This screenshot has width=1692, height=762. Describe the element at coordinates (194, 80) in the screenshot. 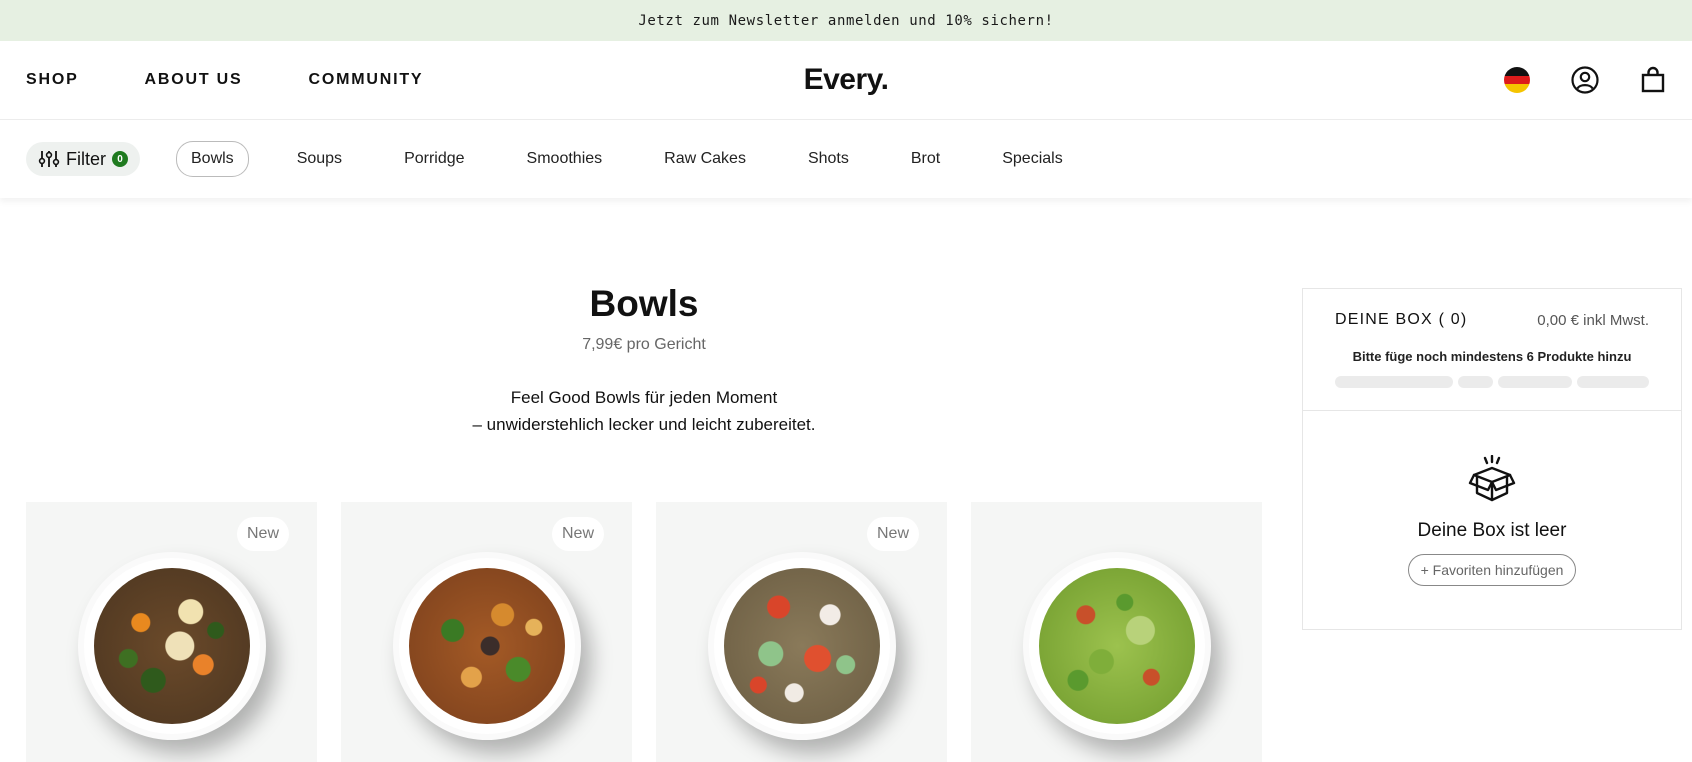

I see `nav-about-us: ABOUT US` at that location.